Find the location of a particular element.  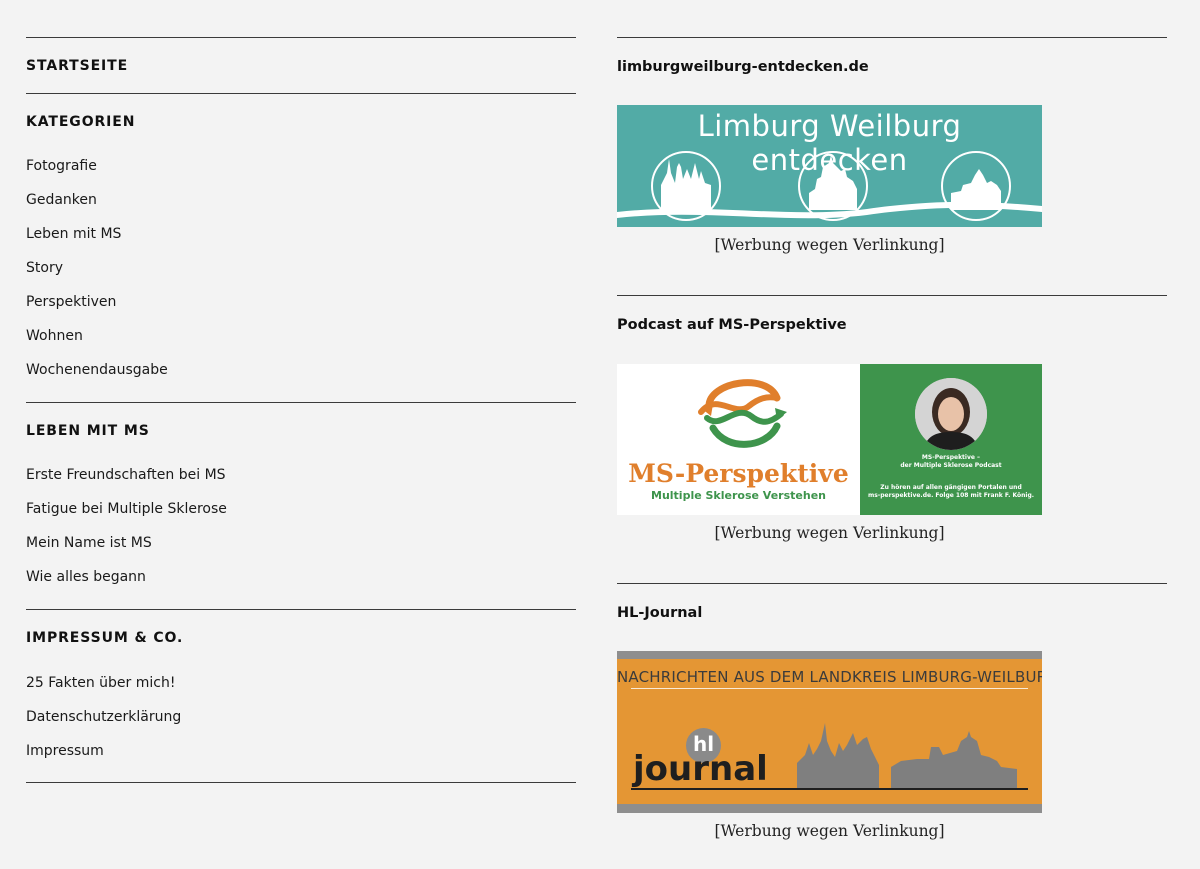

city-skyline-illustration is located at coordinates (829, 189).